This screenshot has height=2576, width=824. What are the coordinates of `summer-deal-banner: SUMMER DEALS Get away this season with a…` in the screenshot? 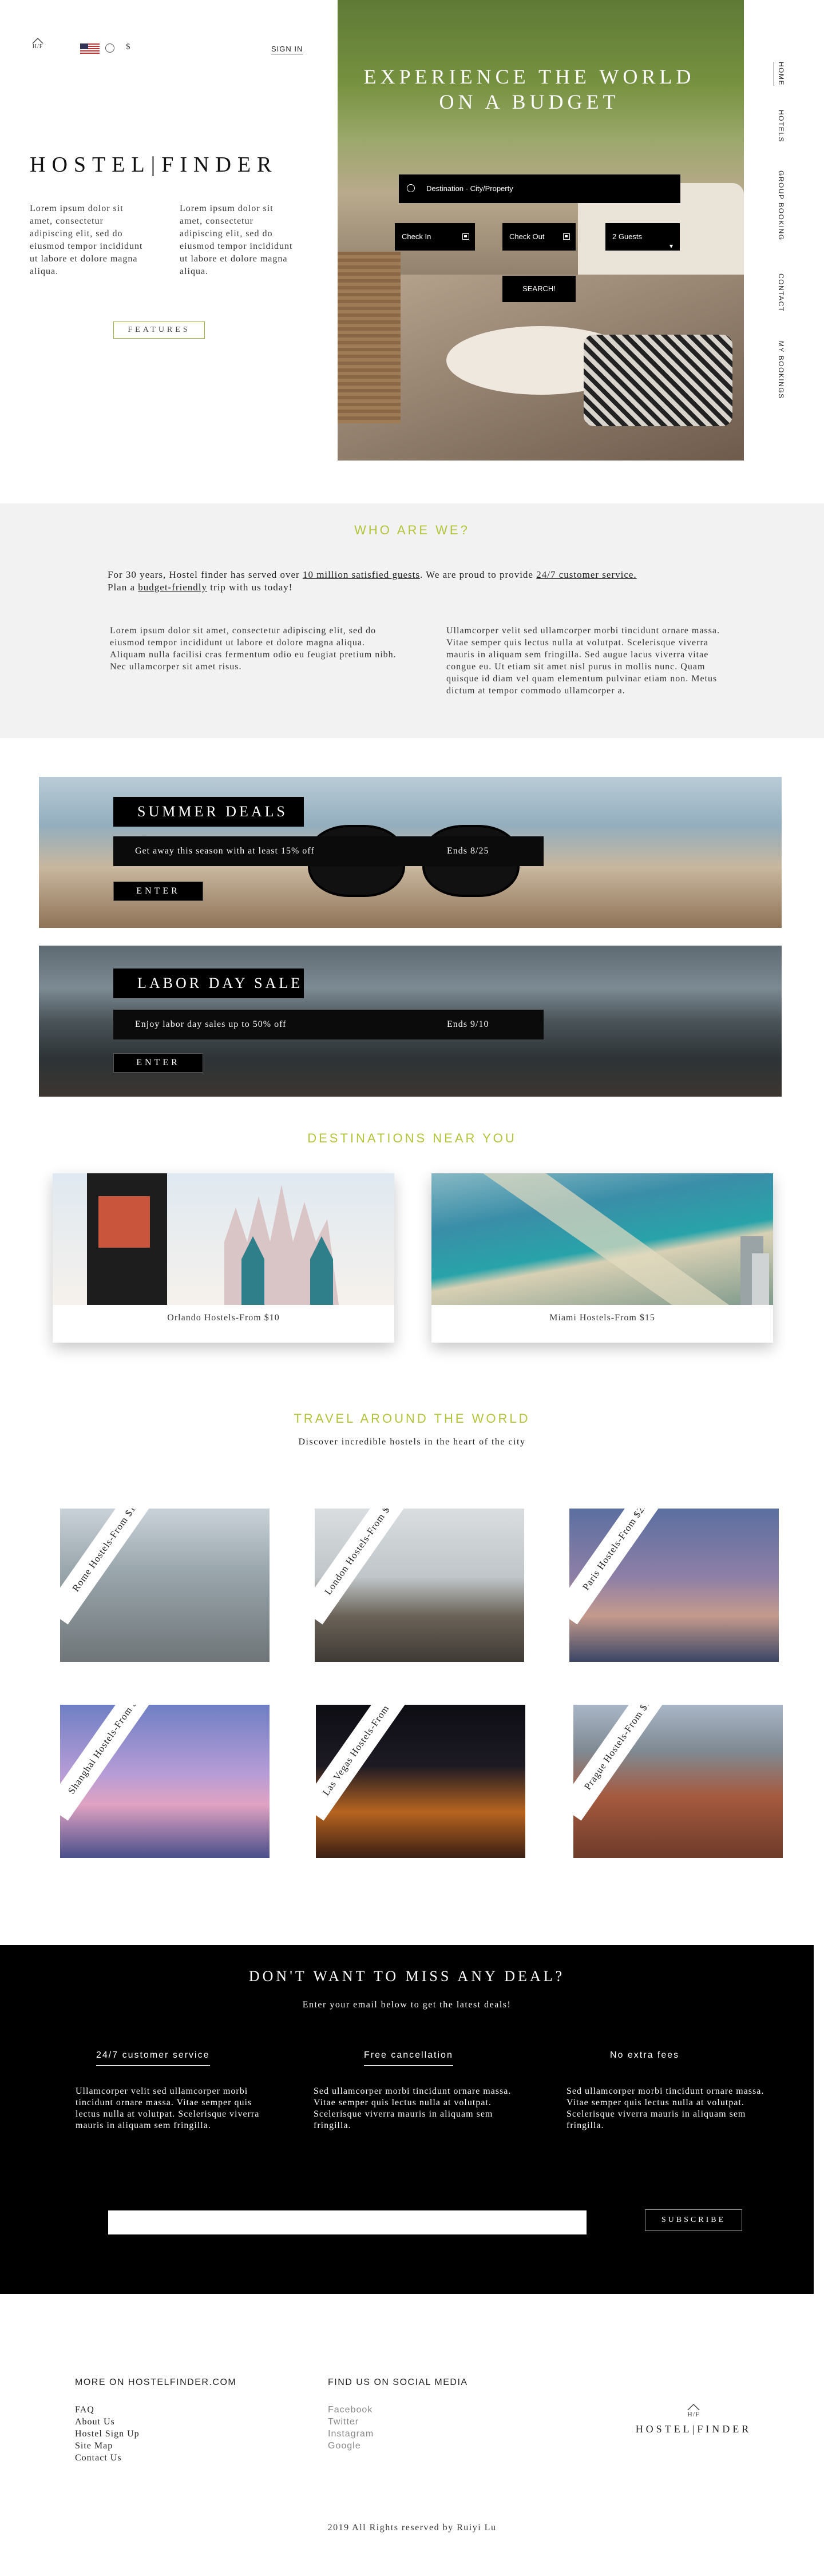 It's located at (410, 852).